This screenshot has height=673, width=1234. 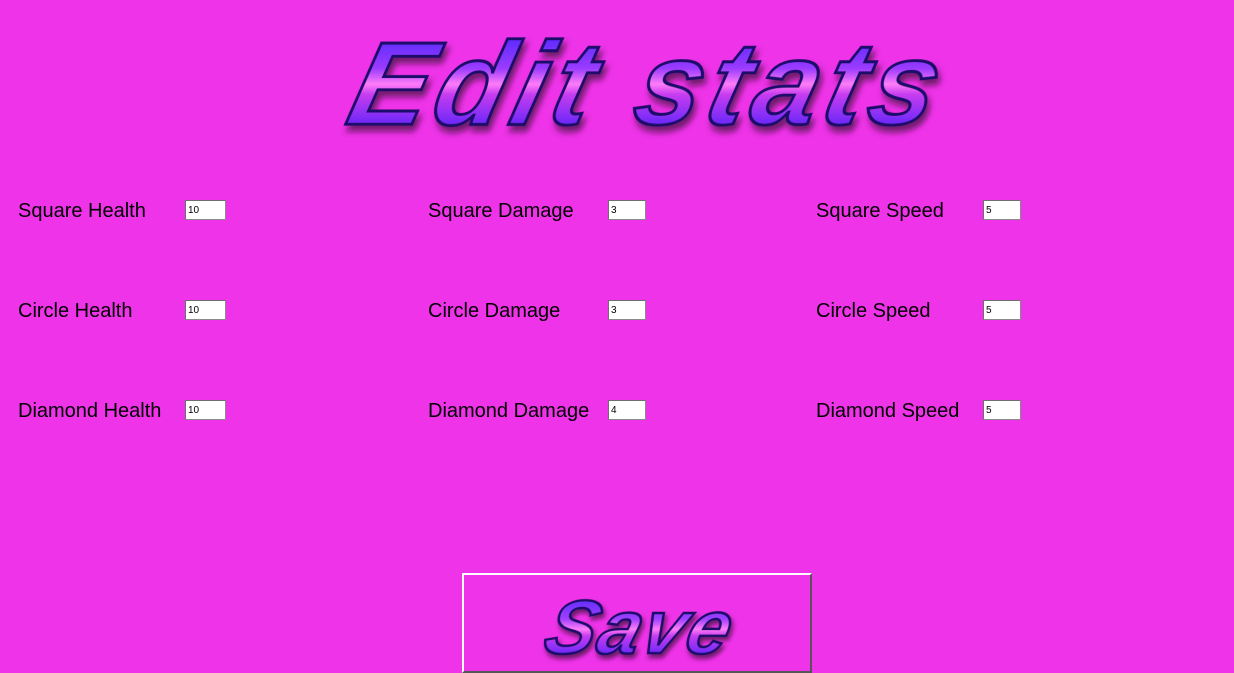 I want to click on diamond-health-label: Diamond Health, so click(x=90, y=411).